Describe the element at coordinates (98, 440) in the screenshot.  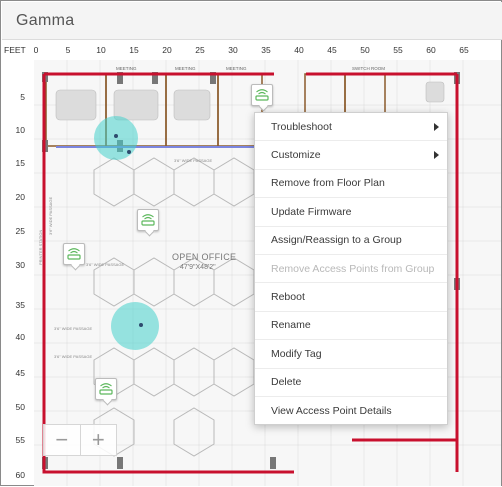
I see `zoom-in-button: +` at that location.